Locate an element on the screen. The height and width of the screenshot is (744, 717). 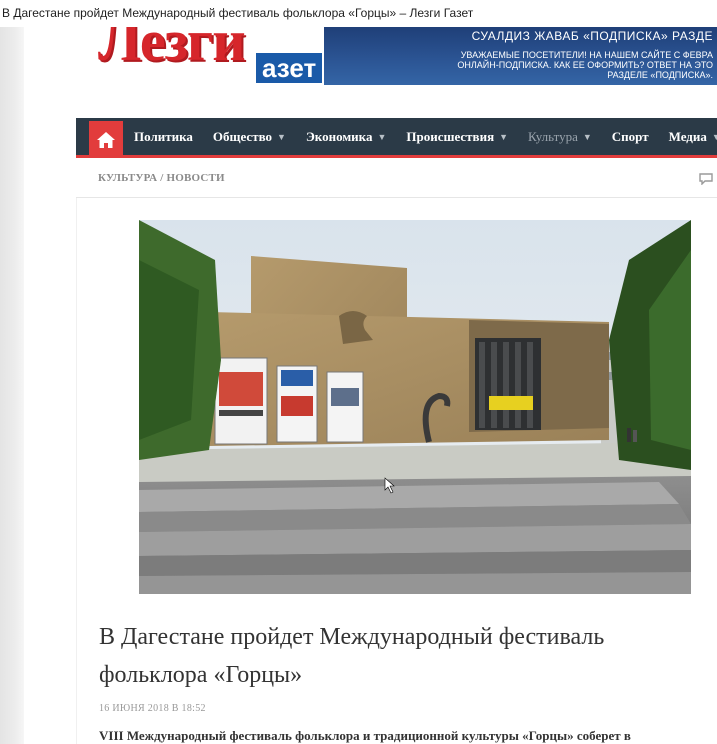
nav-item-label: Политика is located at coordinates (163, 136).